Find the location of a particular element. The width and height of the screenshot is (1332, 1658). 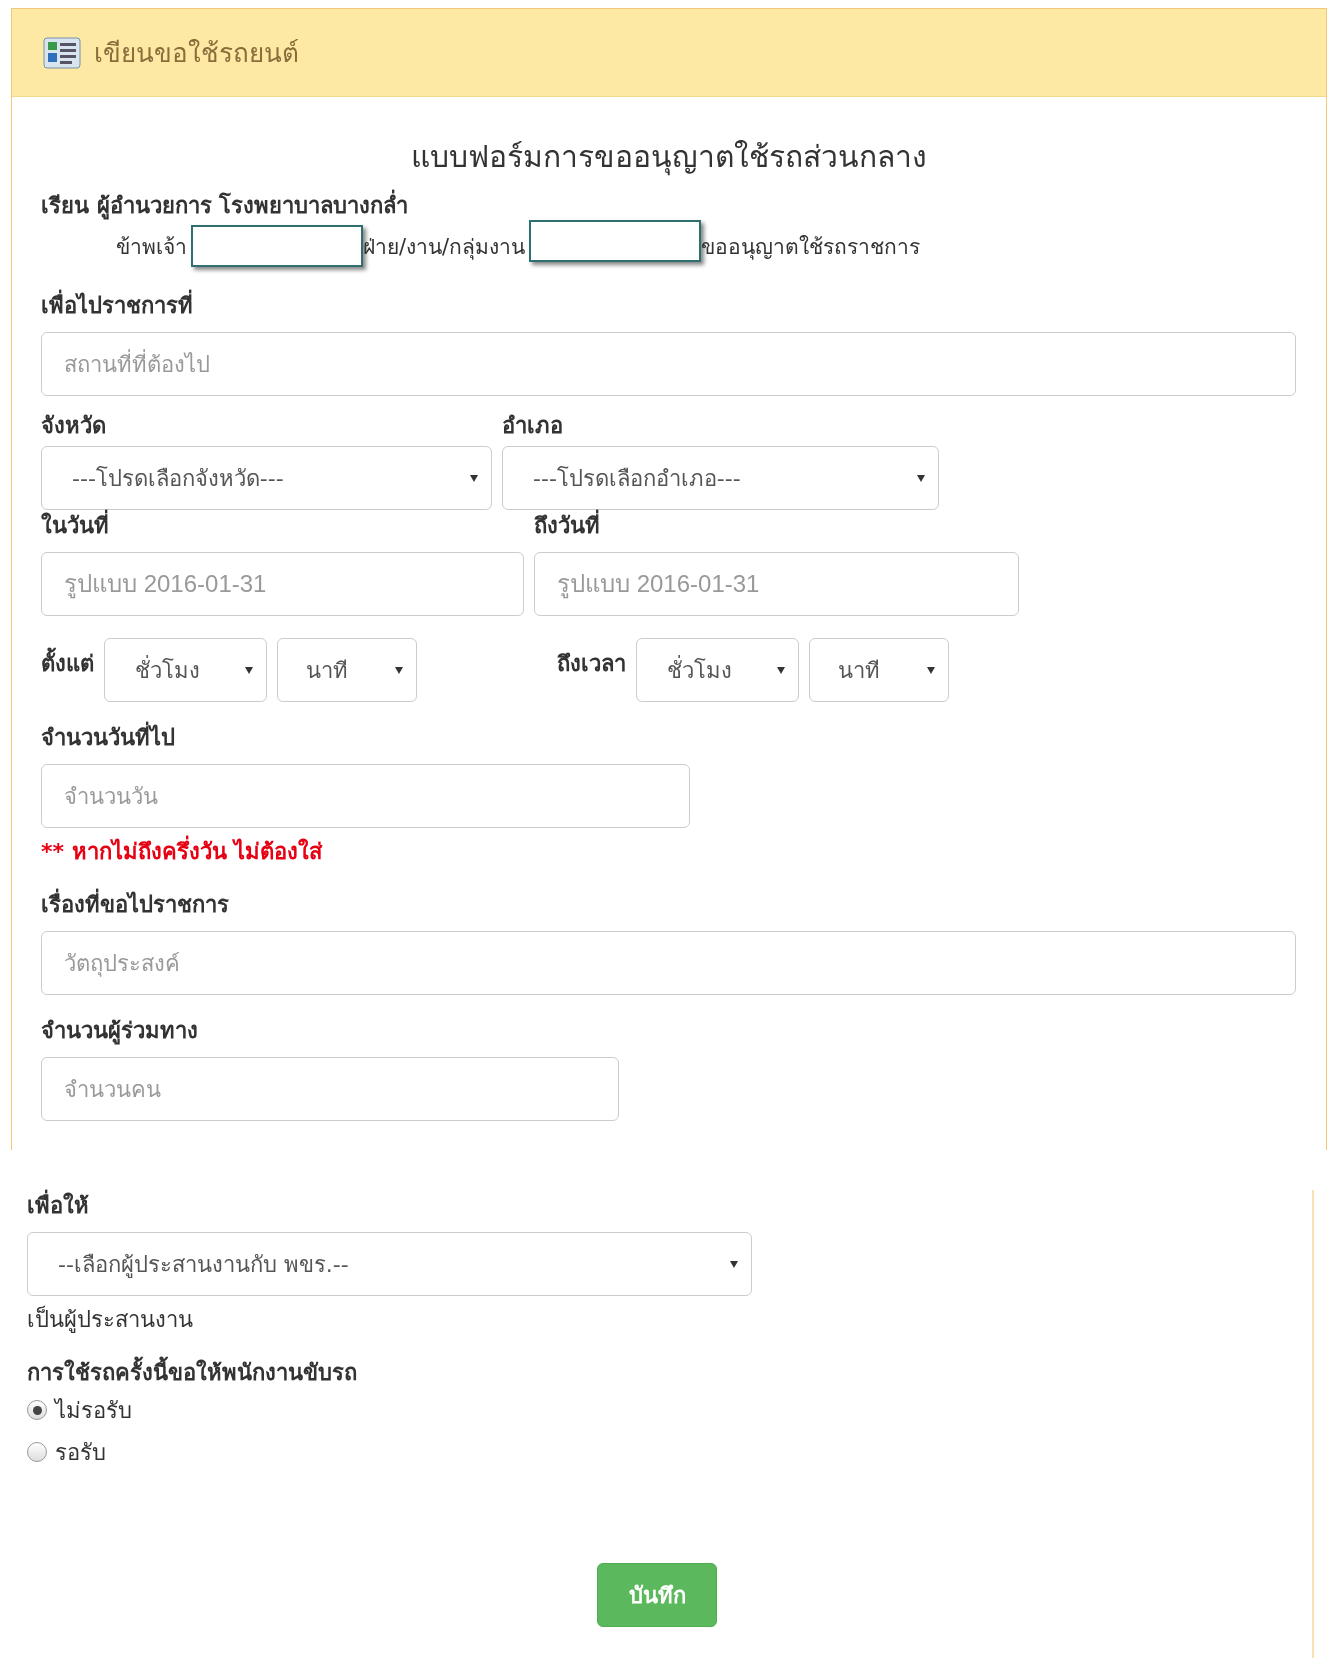

inline-label: ข้าพเจ้า is located at coordinates (151, 247).